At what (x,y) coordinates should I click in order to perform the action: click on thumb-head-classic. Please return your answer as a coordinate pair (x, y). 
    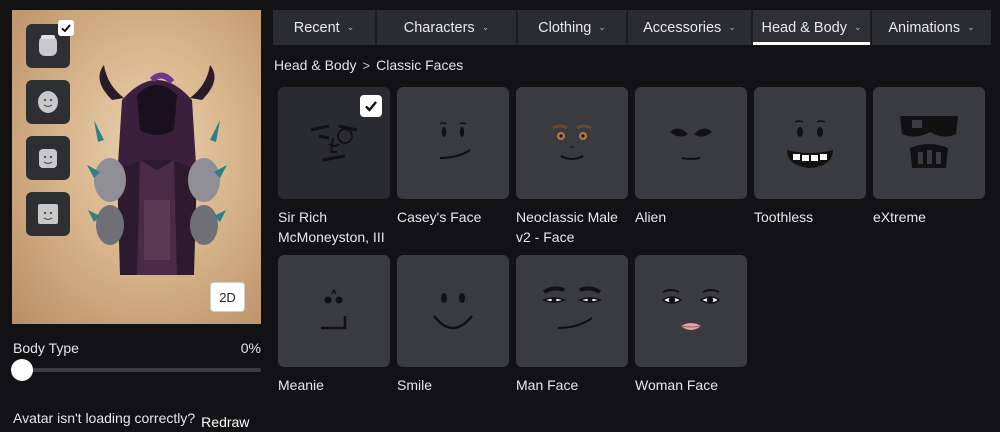
    Looking at the image, I should click on (48, 158).